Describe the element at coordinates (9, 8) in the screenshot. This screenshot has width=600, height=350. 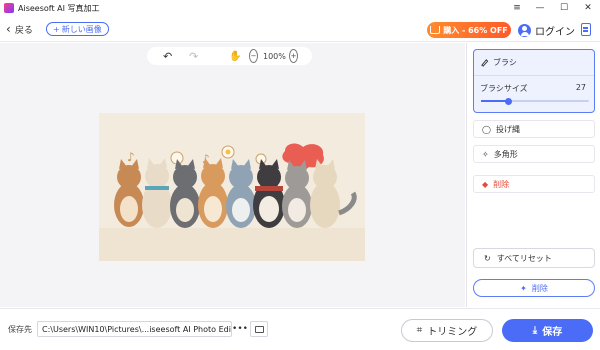
I see `app-logo-icon` at that location.